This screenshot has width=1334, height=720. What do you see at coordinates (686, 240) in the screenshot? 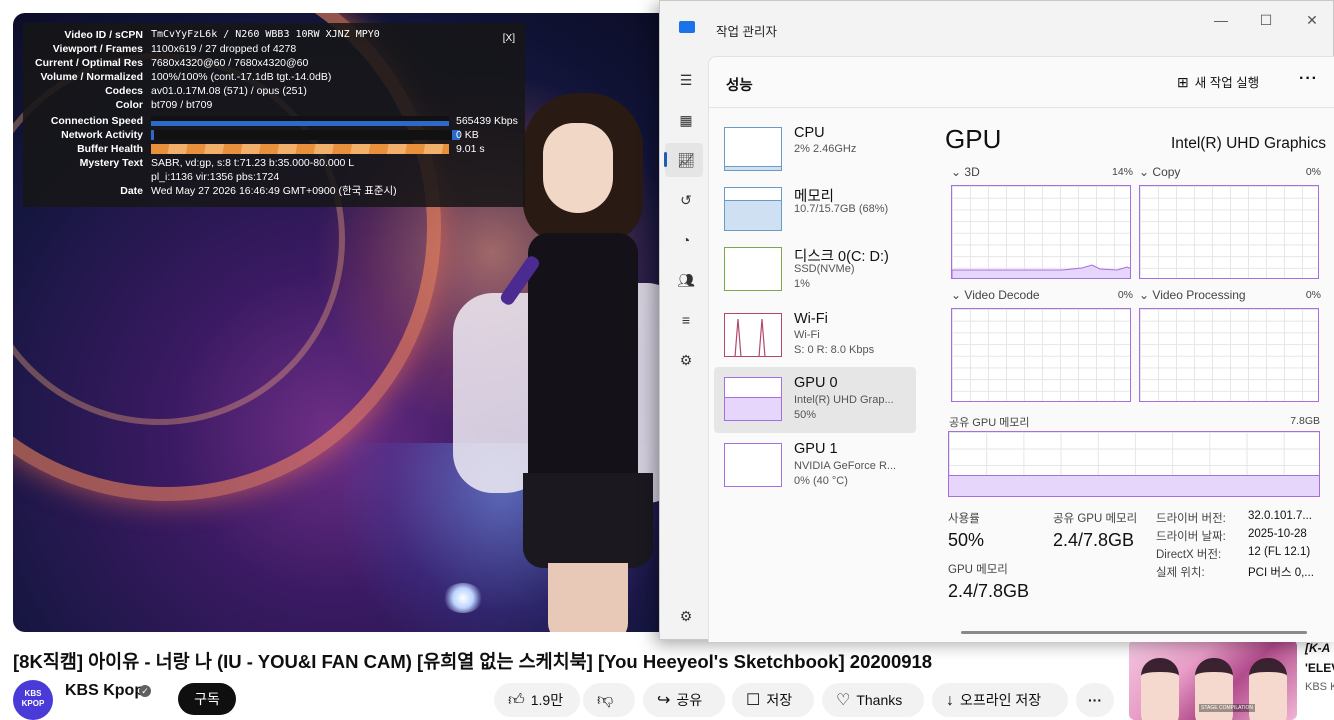
I see `startup-apps-icon: ◔` at bounding box center [686, 240].